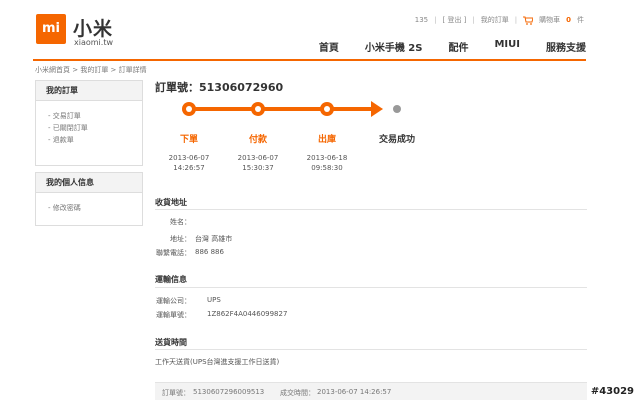  What do you see at coordinates (176, 393) in the screenshot?
I see `summary-order-label: 訂單號：` at bounding box center [176, 393].